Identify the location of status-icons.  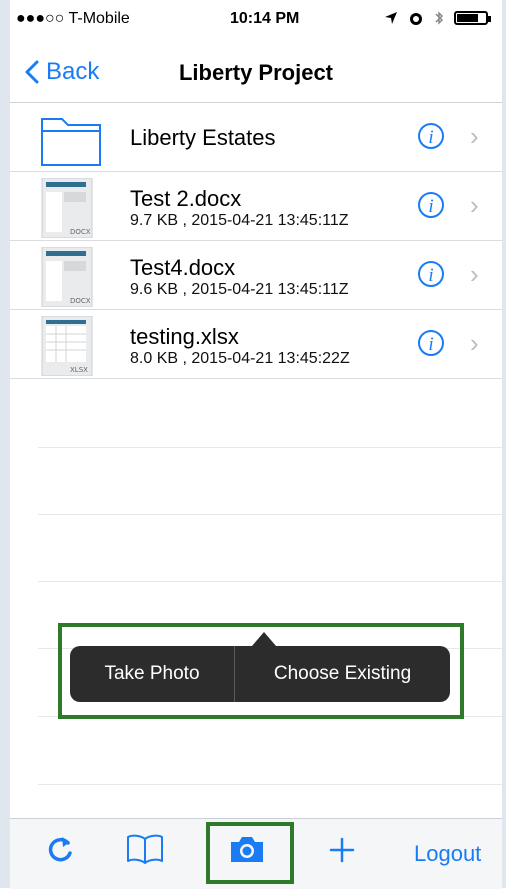
(437, 18).